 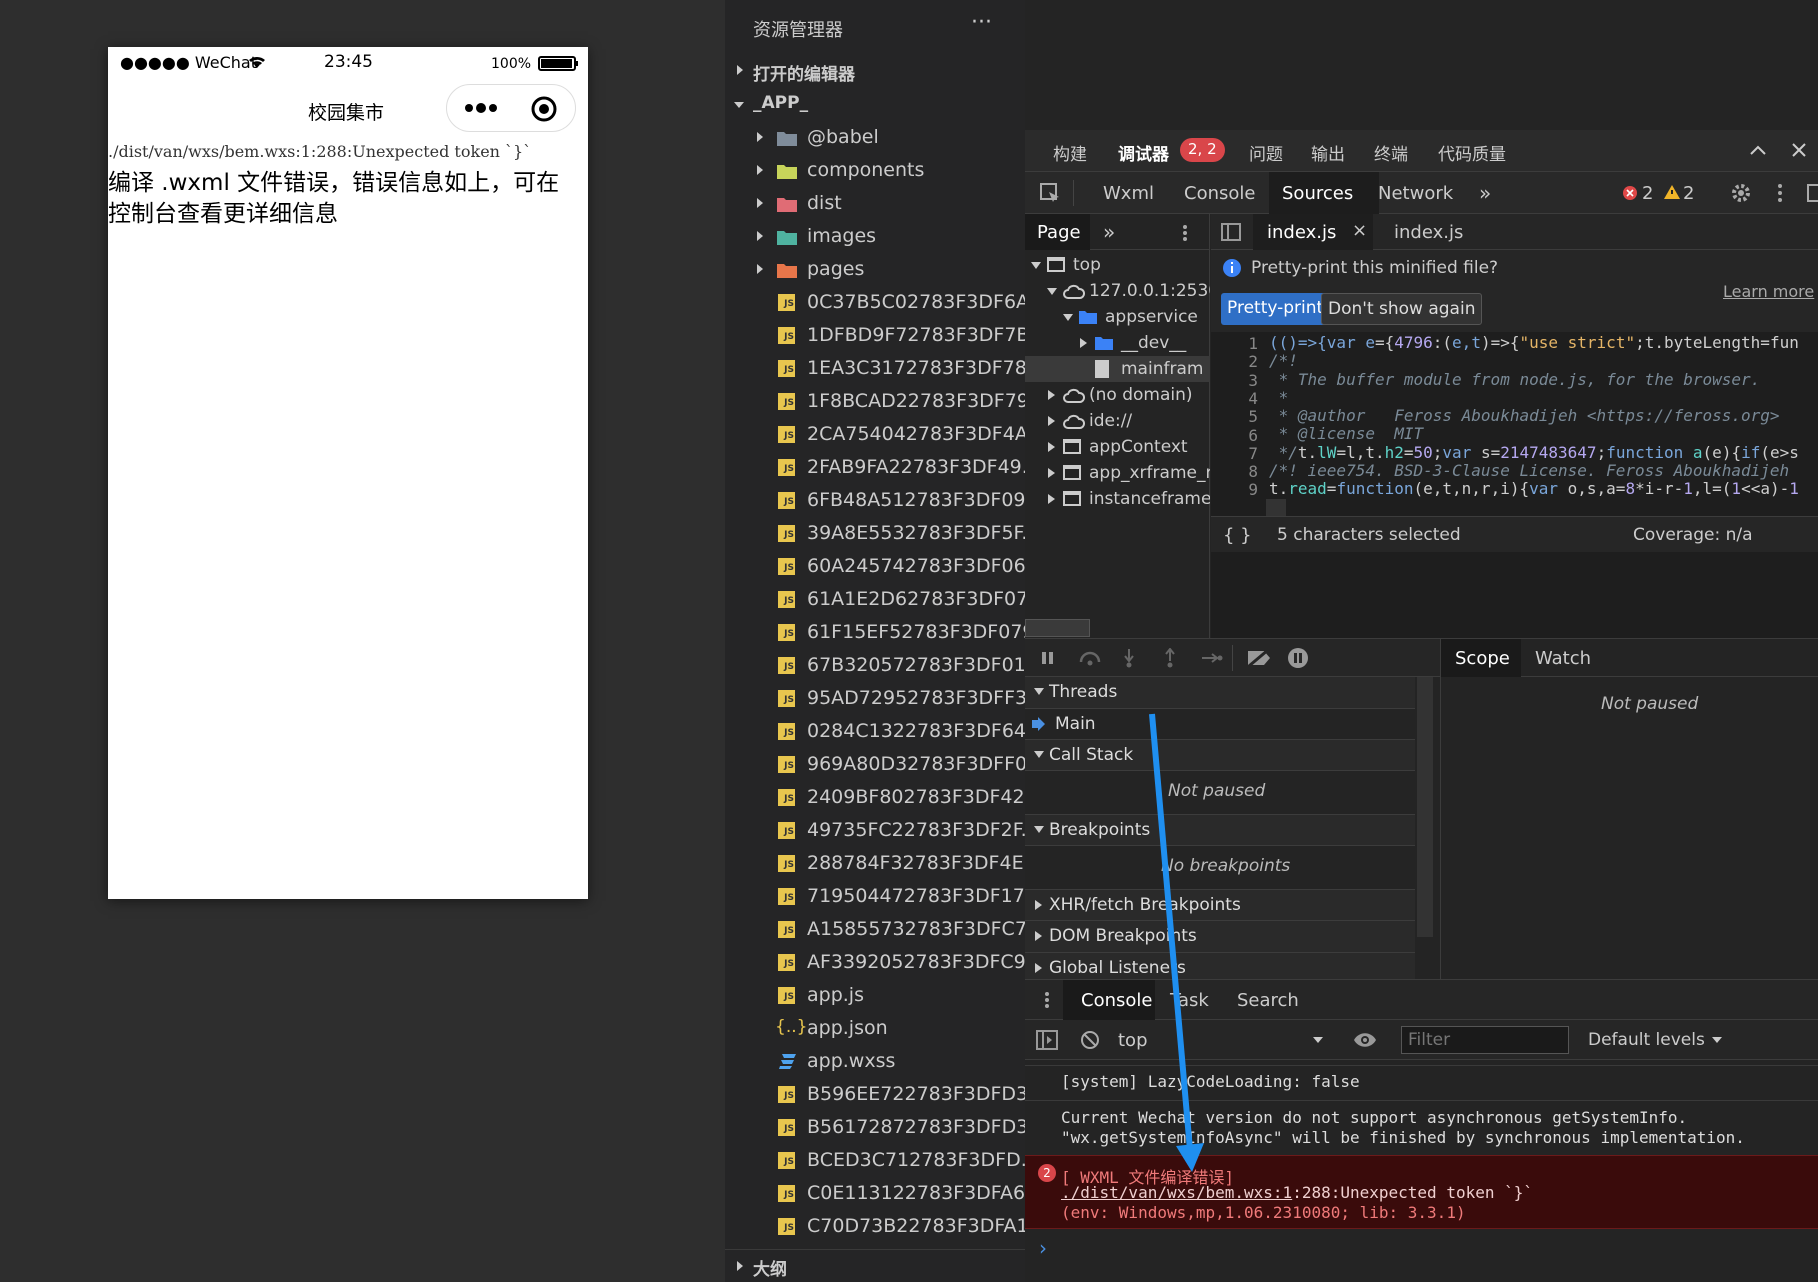 What do you see at coordinates (1298, 658) in the screenshot?
I see `pause-on-exceptions-icon` at bounding box center [1298, 658].